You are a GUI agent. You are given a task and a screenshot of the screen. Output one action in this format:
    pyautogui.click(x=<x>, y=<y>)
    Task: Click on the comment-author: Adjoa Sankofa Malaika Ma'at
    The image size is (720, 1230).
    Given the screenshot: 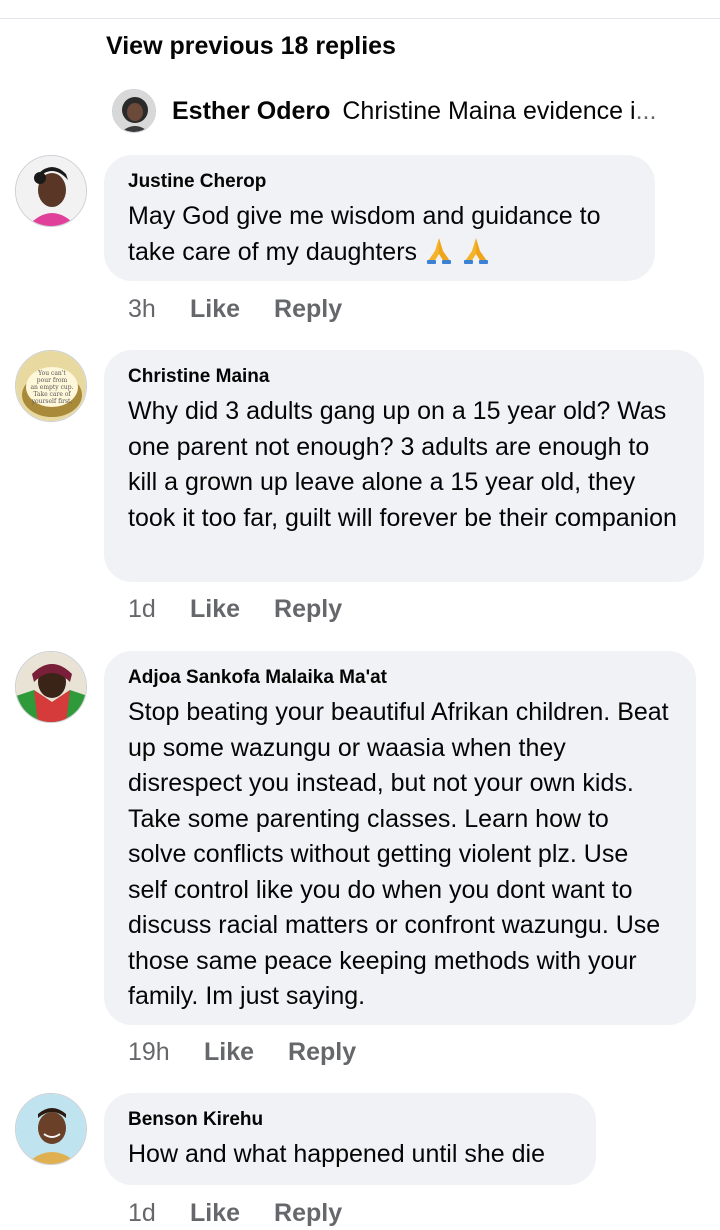 What is the action you would take?
    pyautogui.click(x=400, y=678)
    